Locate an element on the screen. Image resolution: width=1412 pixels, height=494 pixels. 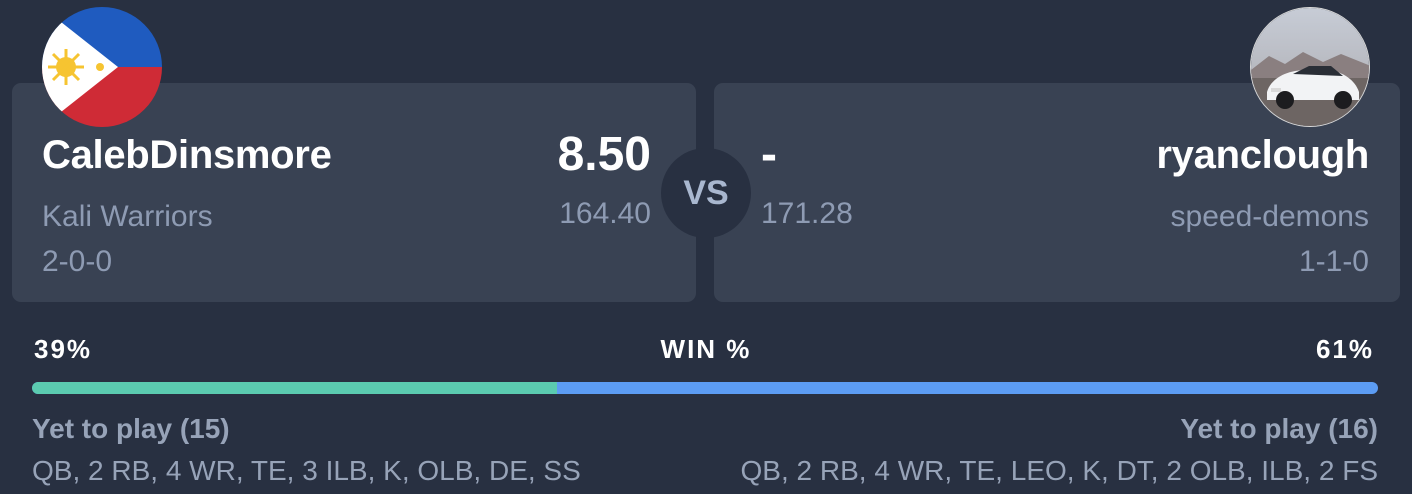
home-team-name: Kali Warriors is located at coordinates (127, 216).